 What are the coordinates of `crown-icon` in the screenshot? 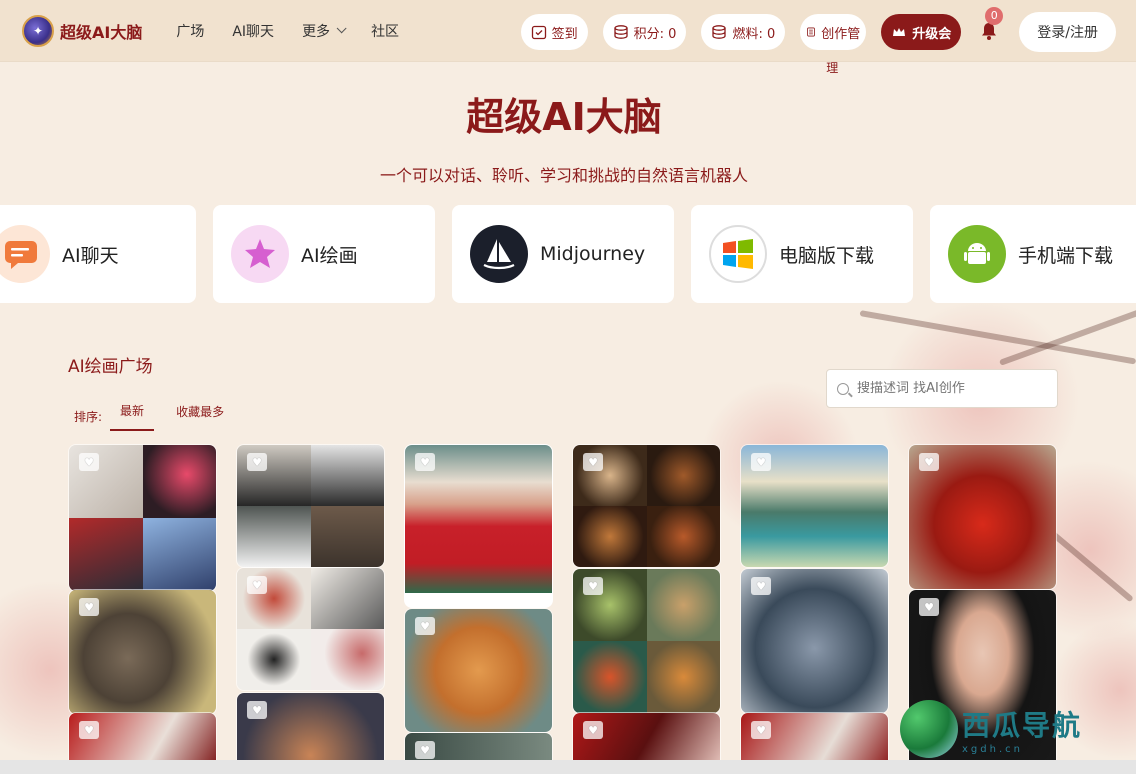 It's located at (899, 32).